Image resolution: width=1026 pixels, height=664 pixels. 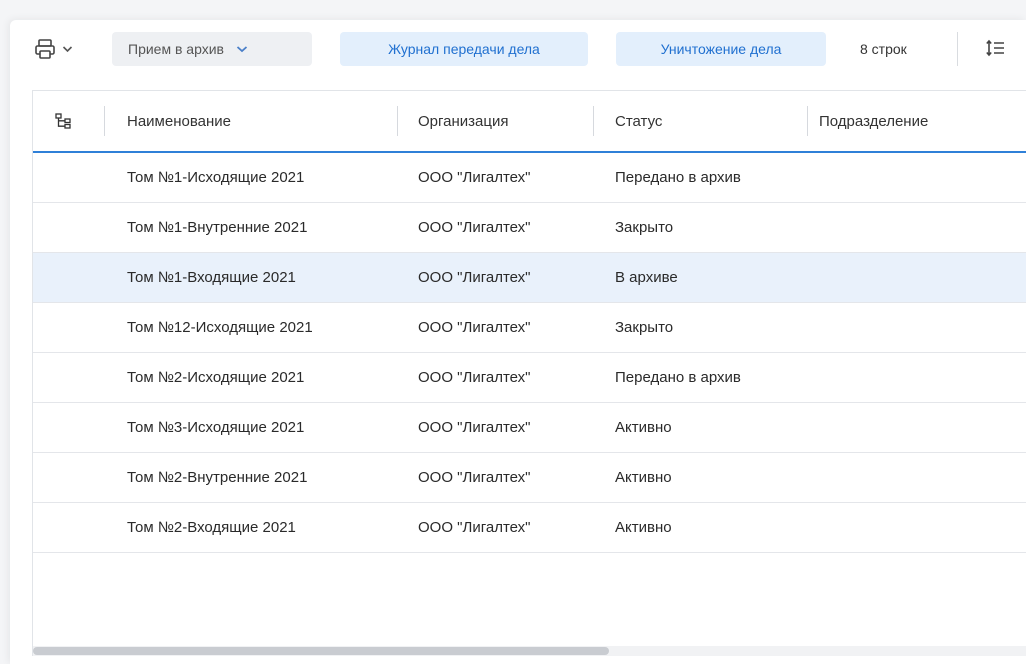 I want to click on destroy-case-button: Уничтожение дела, so click(x=721, y=49).